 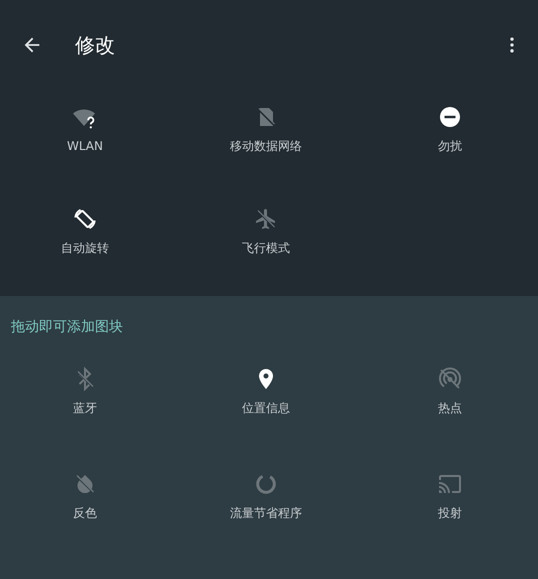 What do you see at coordinates (266, 484) in the screenshot?
I see `ring-icon` at bounding box center [266, 484].